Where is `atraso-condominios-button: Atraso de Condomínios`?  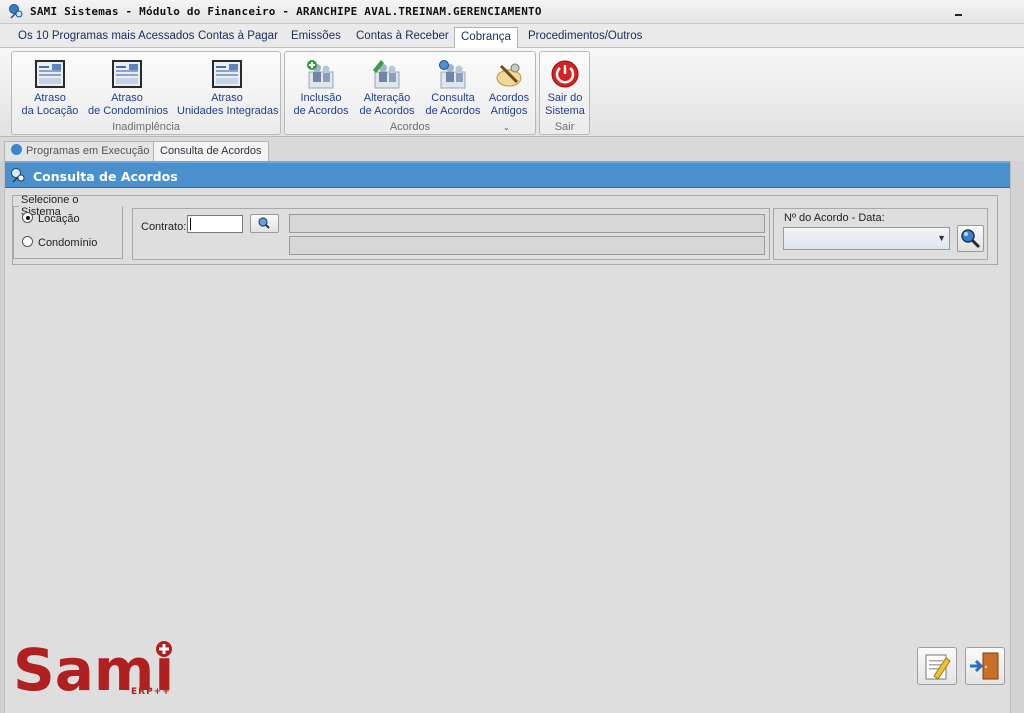 atraso-condominios-button: Atraso de Condomínios is located at coordinates (128, 88).